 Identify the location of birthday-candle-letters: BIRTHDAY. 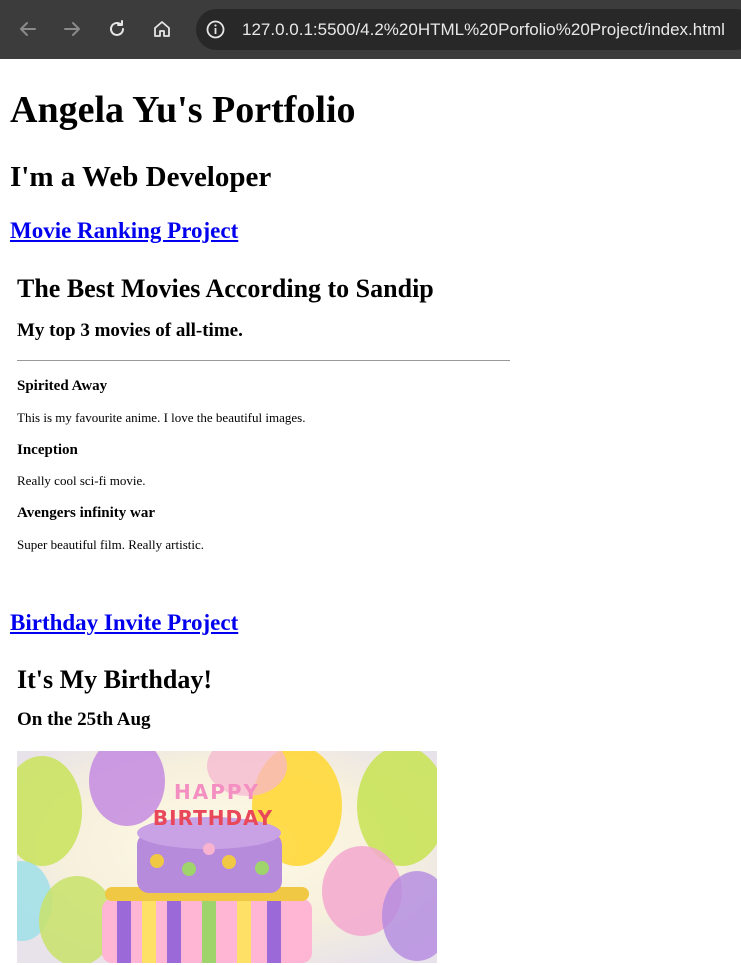
(213, 818).